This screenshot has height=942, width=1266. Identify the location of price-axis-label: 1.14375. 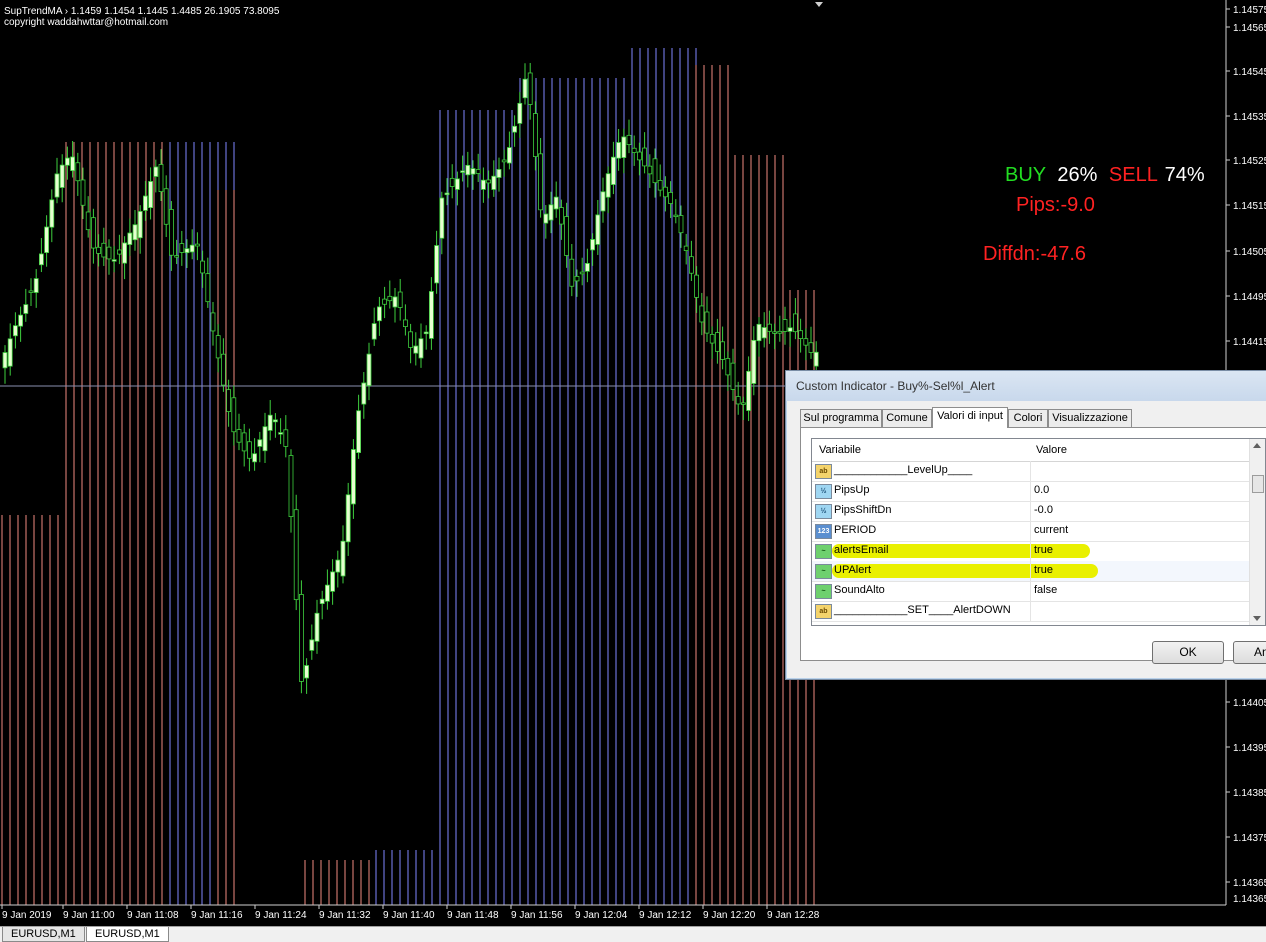
(1249, 838).